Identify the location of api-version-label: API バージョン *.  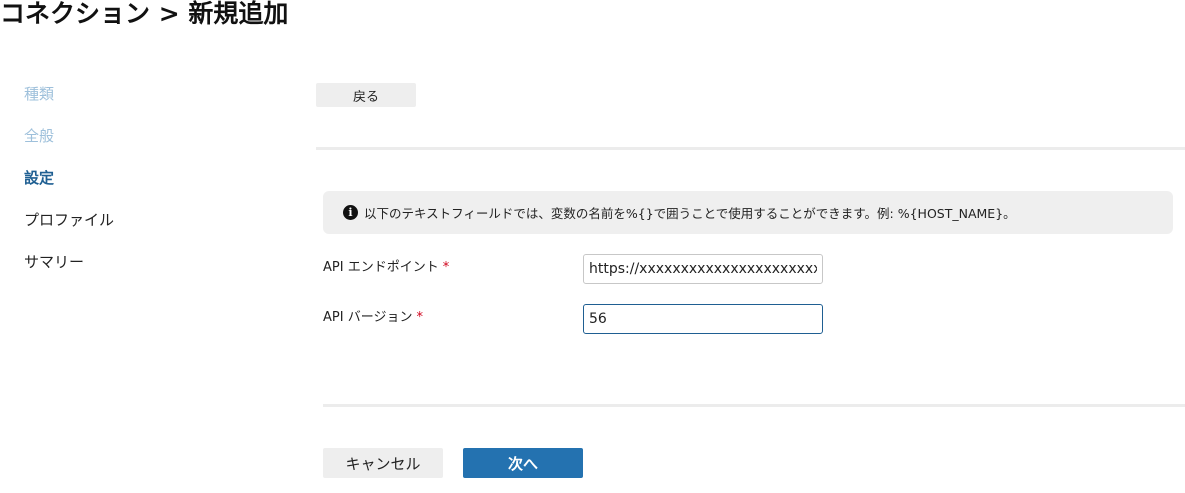
(373, 315).